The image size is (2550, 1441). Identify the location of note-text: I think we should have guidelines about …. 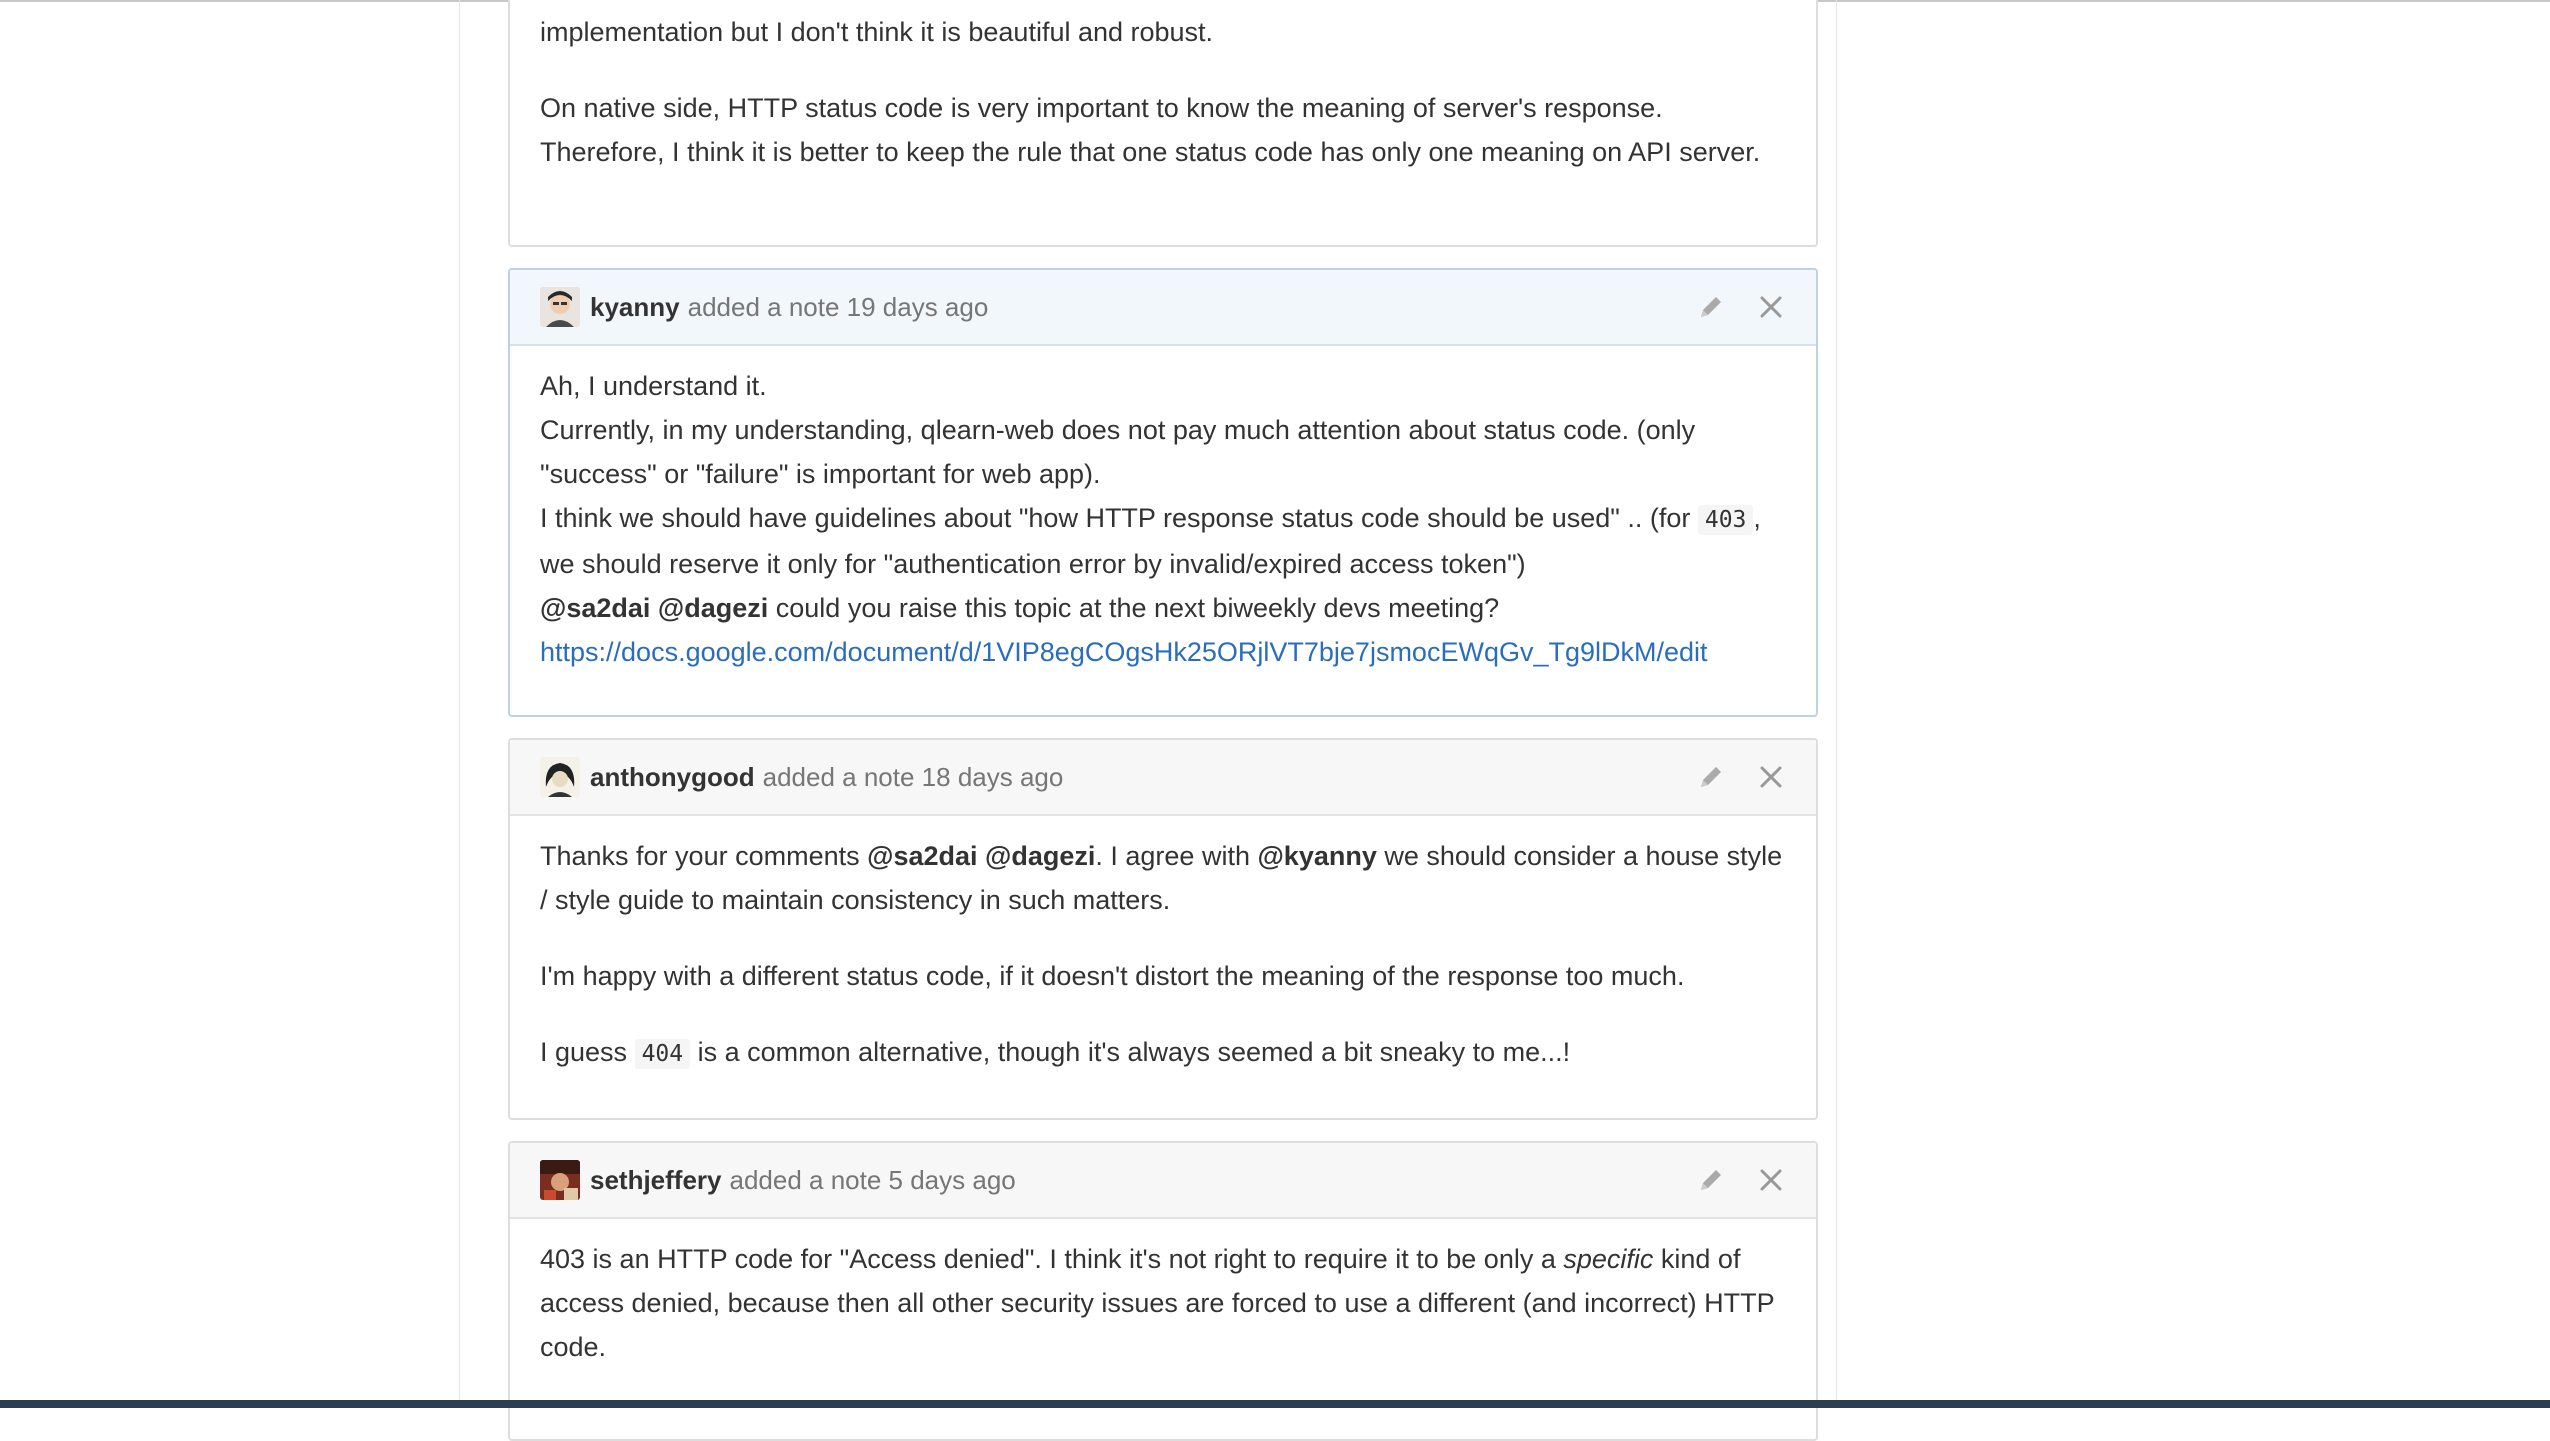
(1119, 518).